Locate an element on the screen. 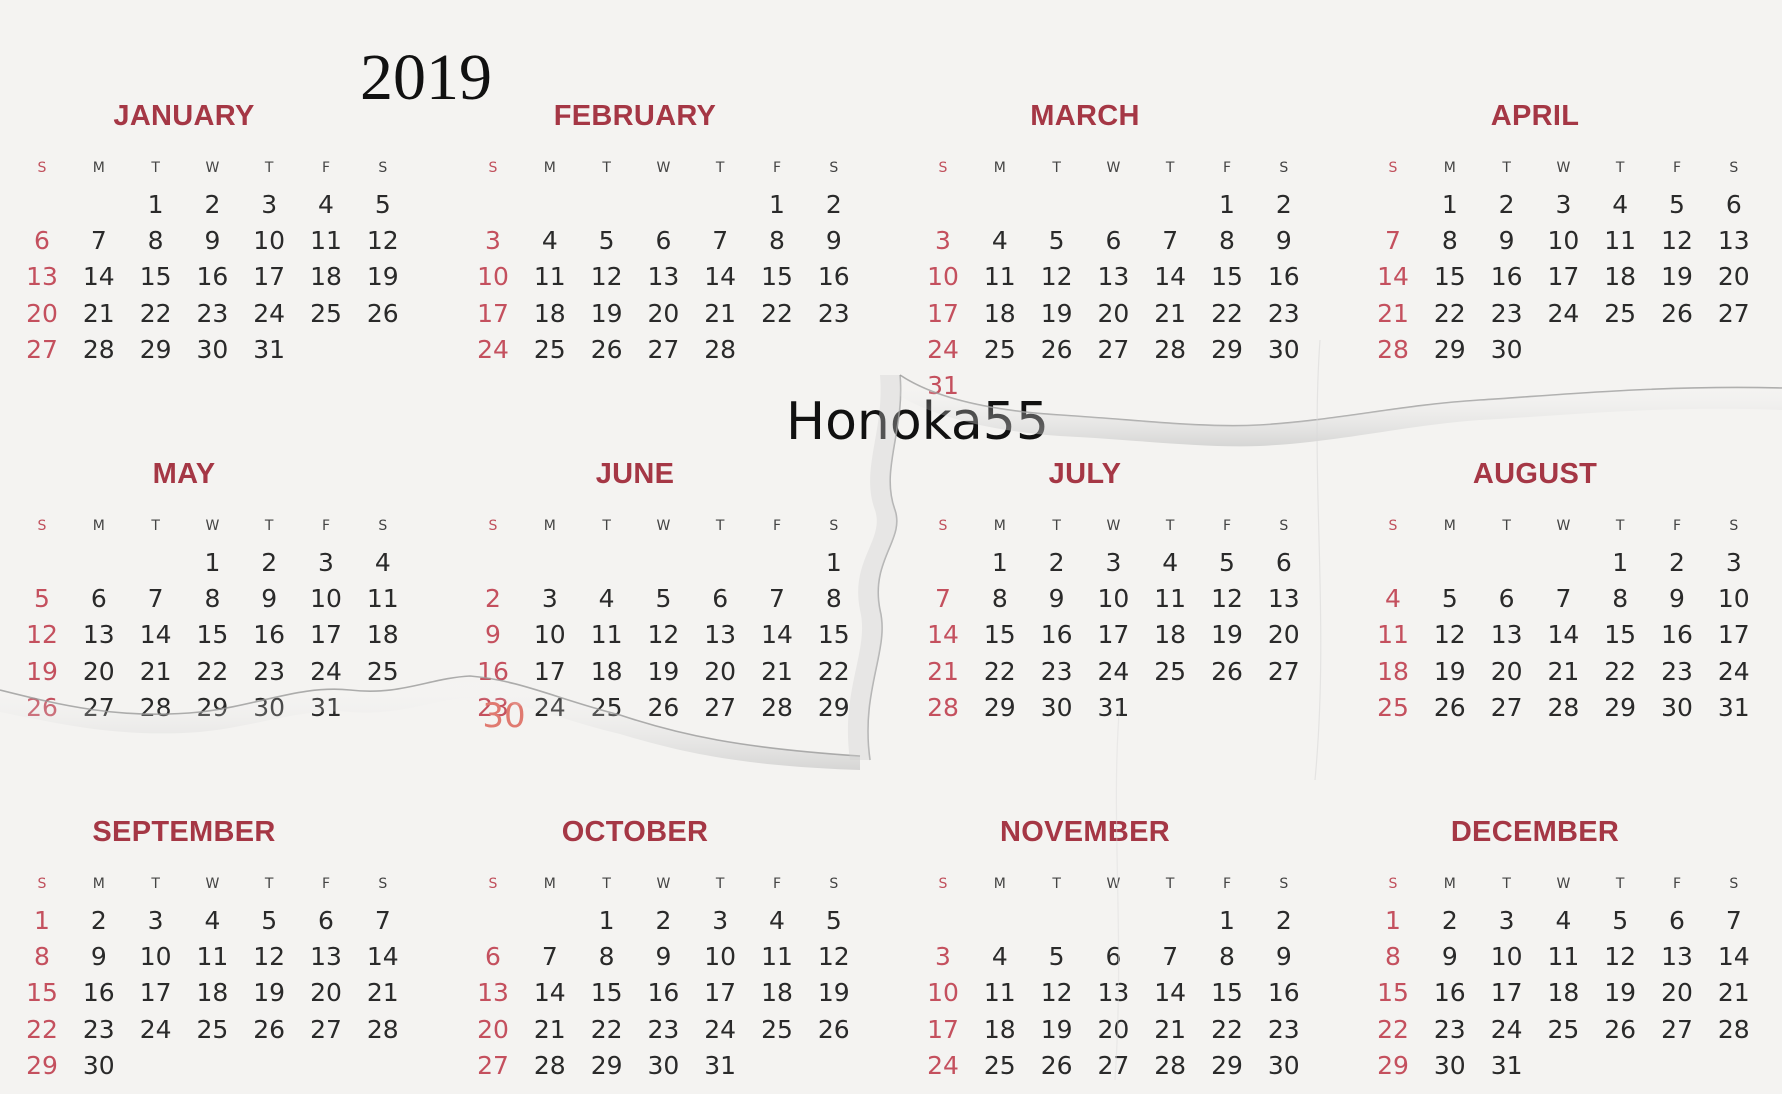 The image size is (1782, 1094). day-cell: 20 is located at coordinates (1733, 277).